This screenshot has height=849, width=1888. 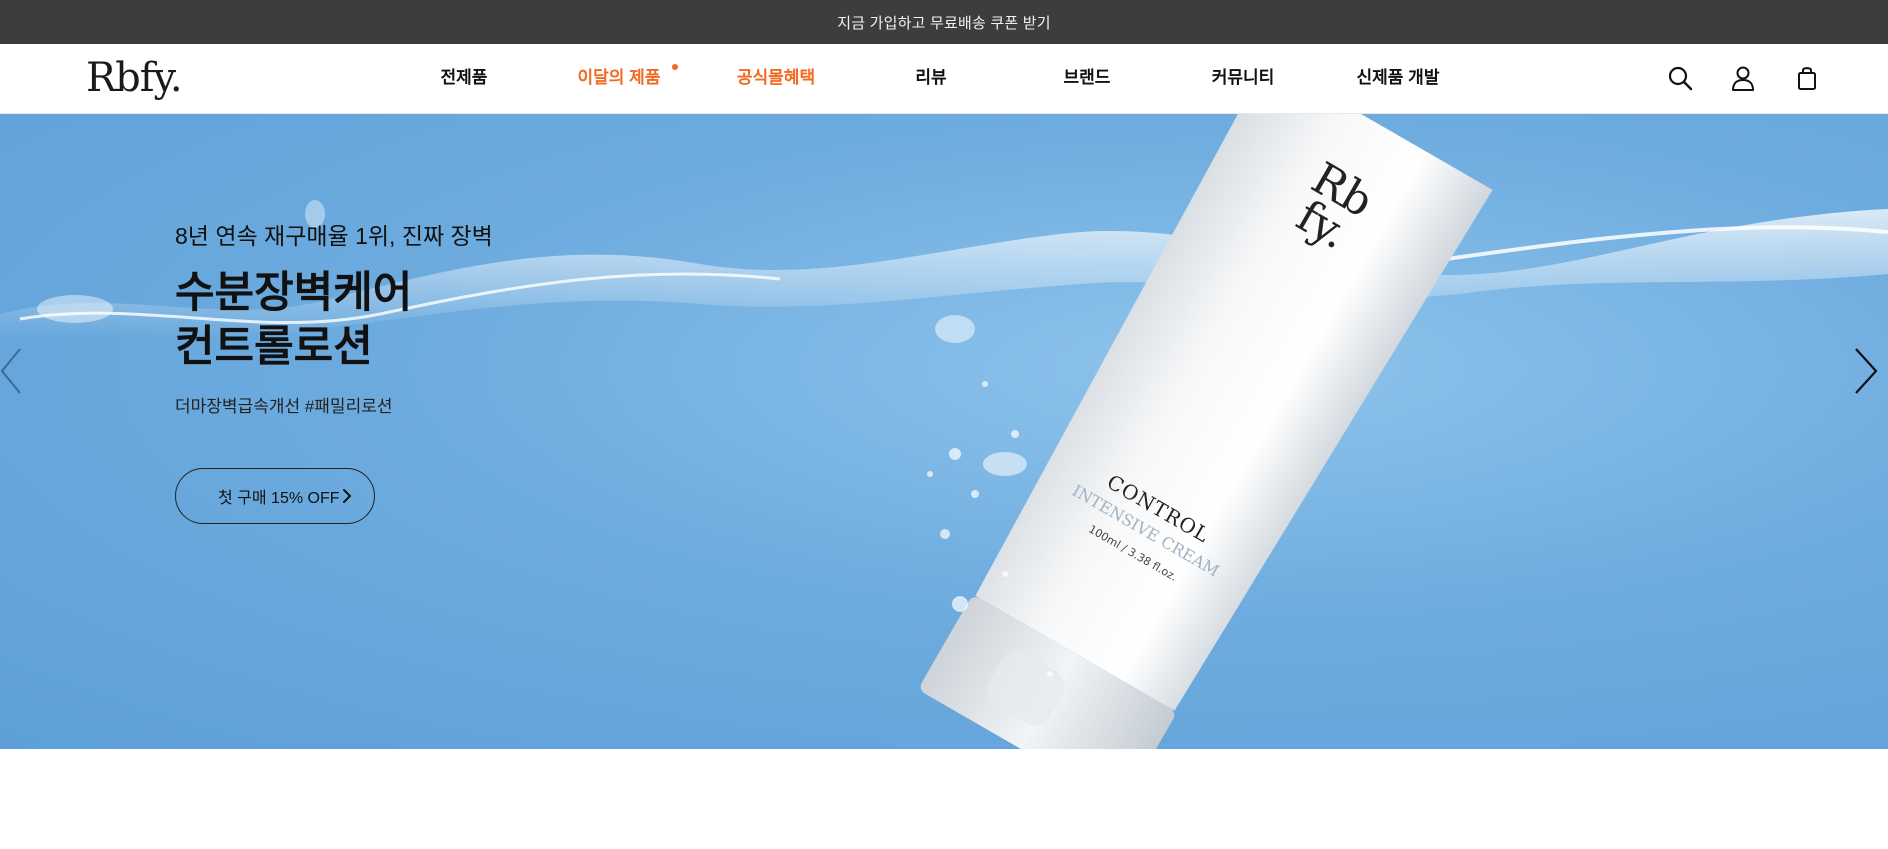 What do you see at coordinates (274, 347) in the screenshot?
I see `hero-headline-line2: 컨트롤로션` at bounding box center [274, 347].